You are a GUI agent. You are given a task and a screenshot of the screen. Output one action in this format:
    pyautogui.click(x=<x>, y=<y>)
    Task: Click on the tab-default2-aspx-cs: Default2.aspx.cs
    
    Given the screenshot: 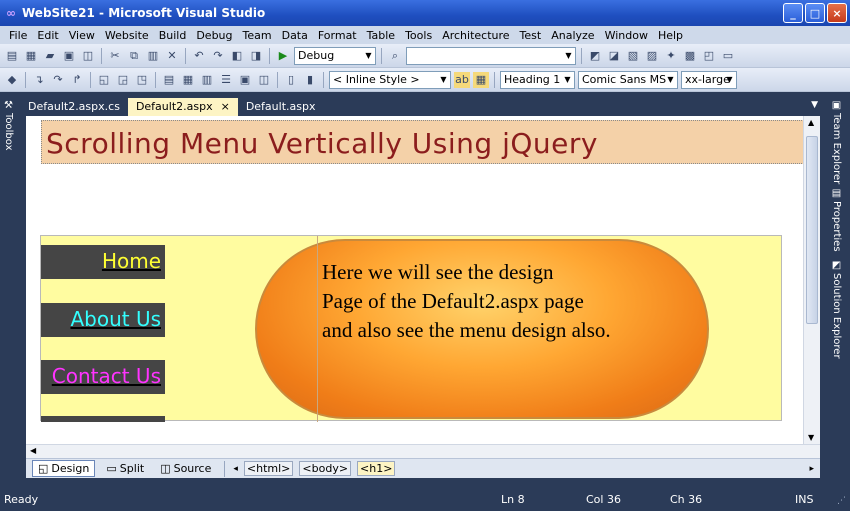 What is the action you would take?
    pyautogui.click(x=74, y=107)
    